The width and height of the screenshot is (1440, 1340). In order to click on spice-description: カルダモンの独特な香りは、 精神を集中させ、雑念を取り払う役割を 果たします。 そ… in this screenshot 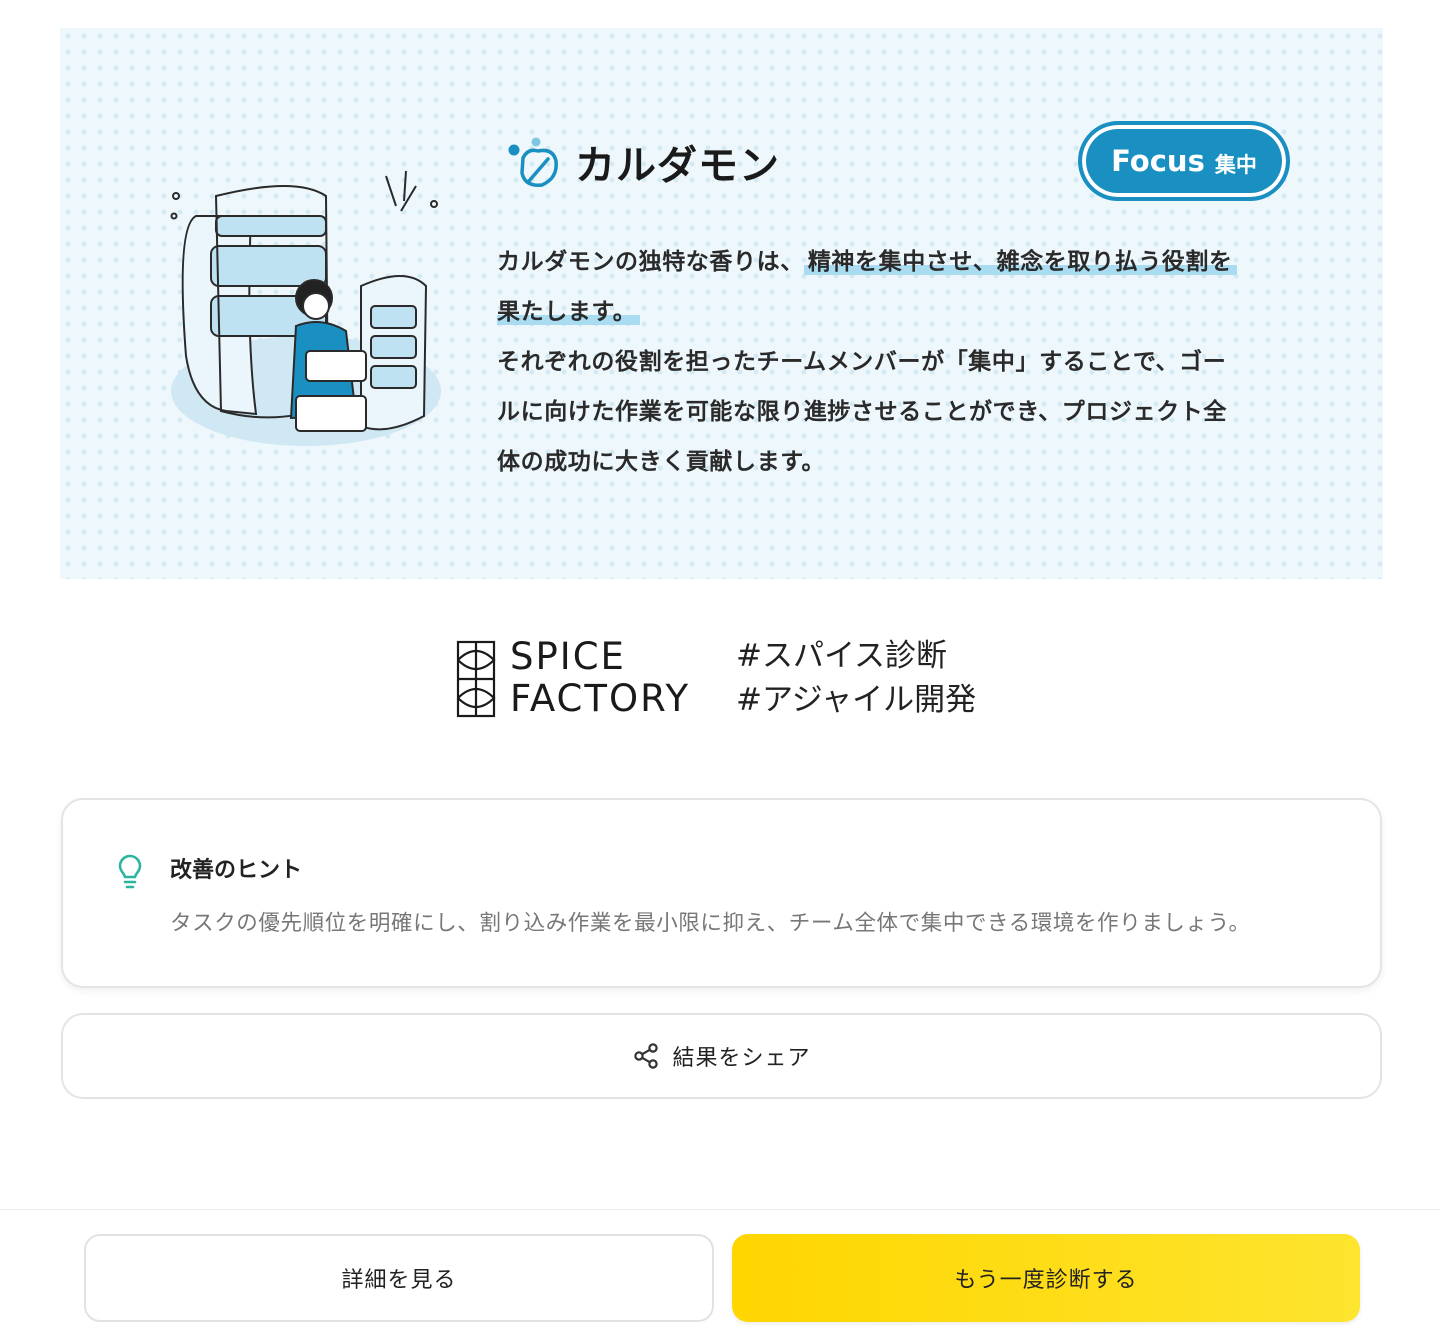, I will do `click(892, 362)`.